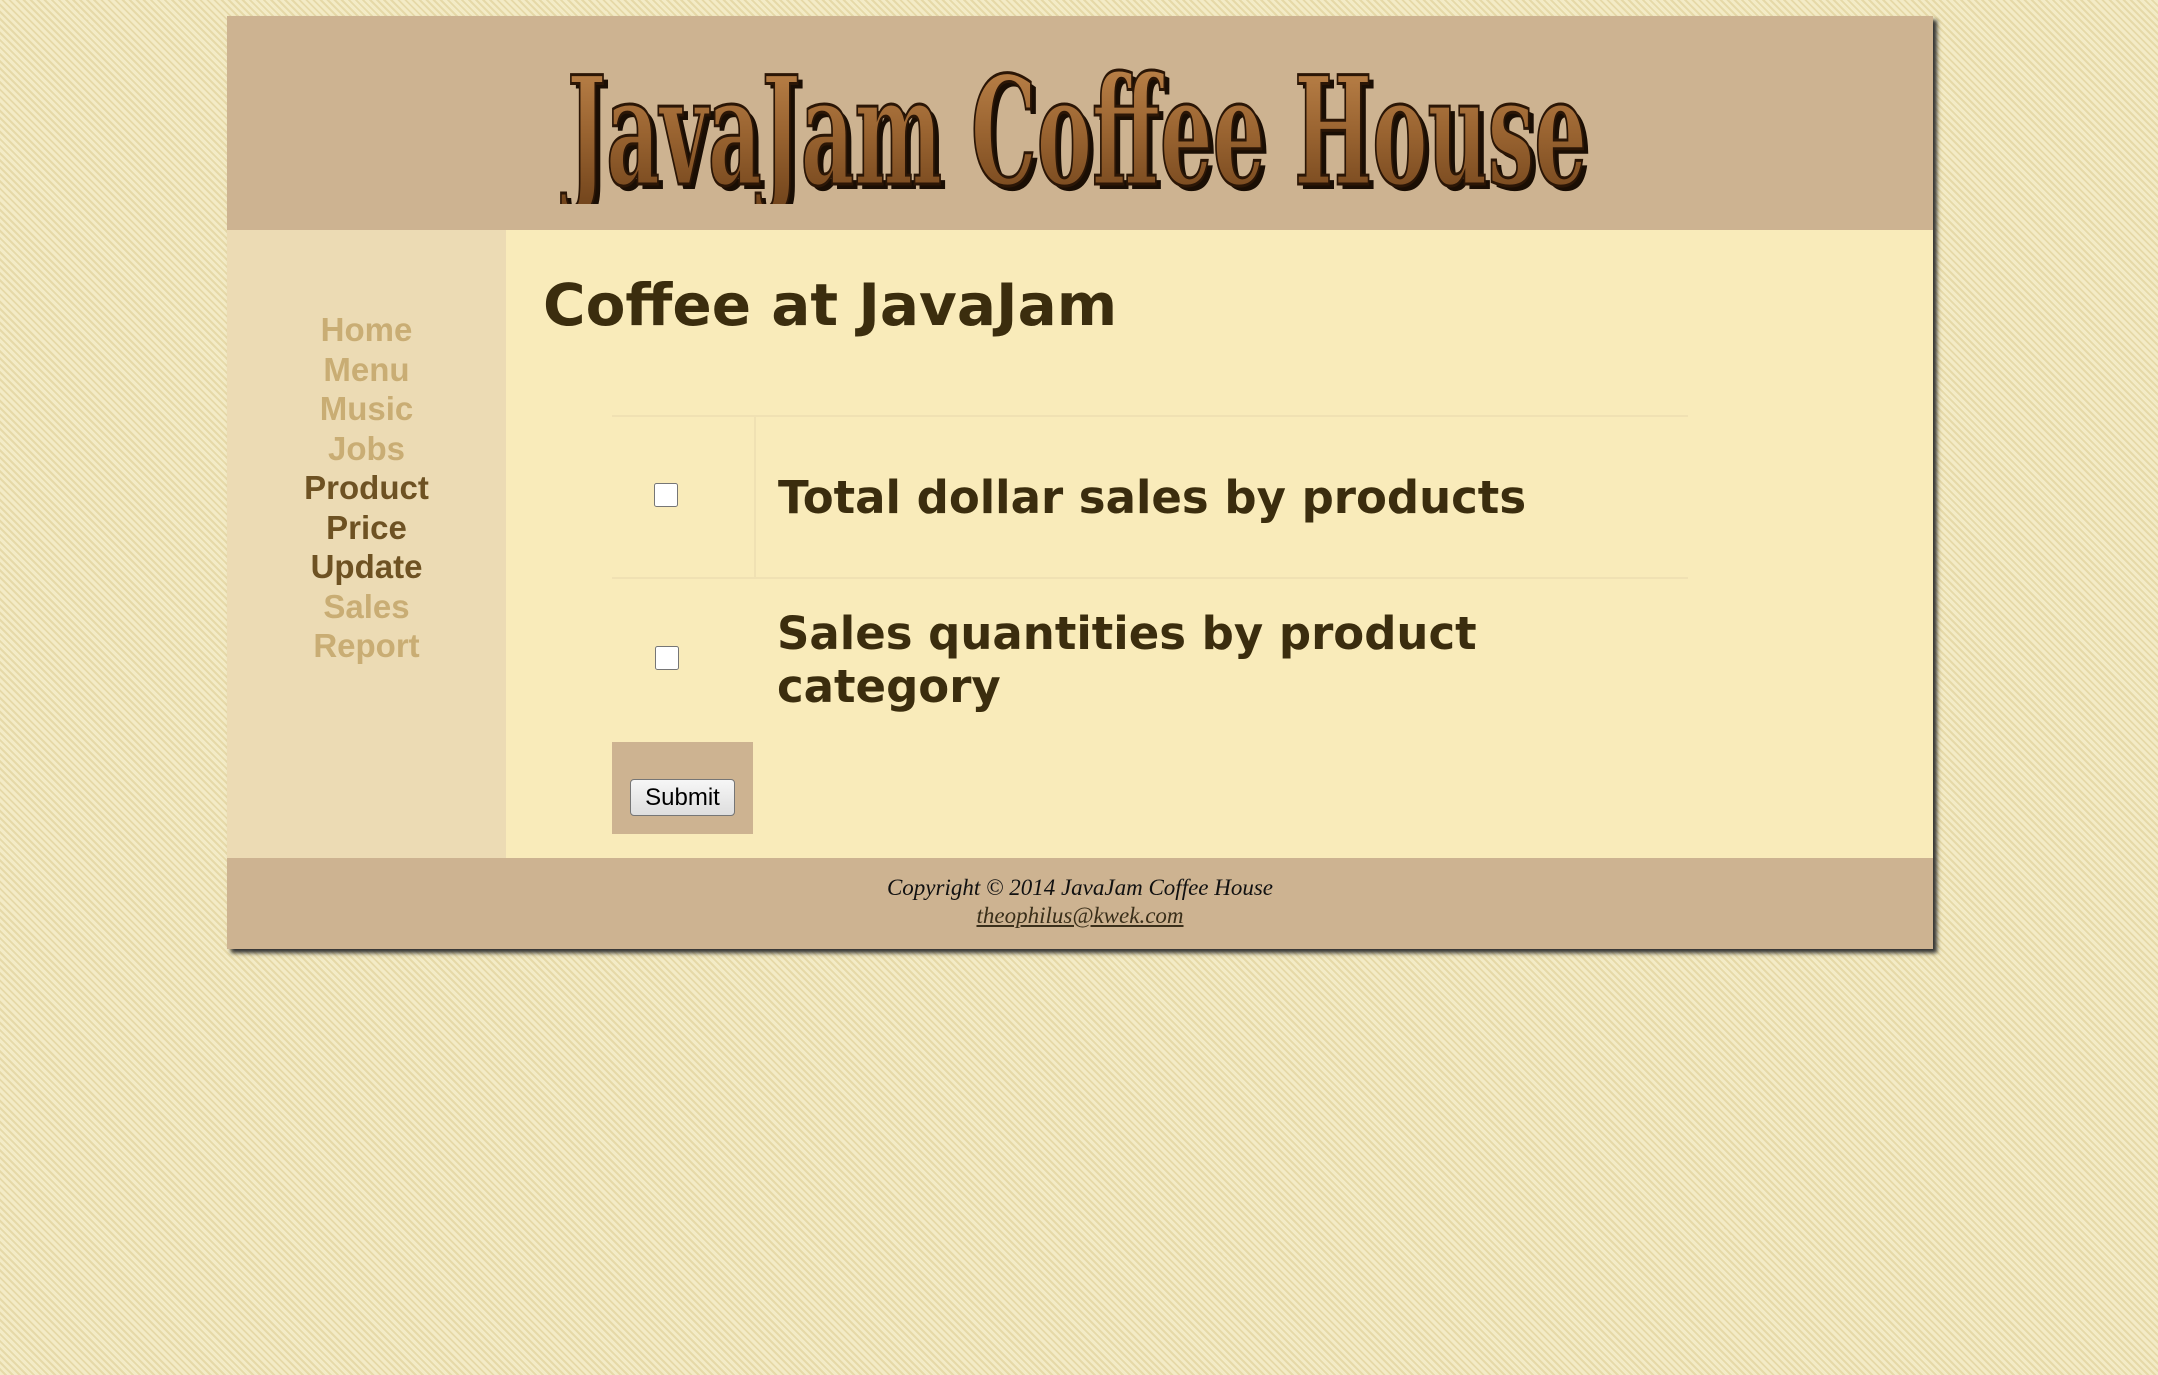  I want to click on nav-link-product: Product, so click(366, 488).